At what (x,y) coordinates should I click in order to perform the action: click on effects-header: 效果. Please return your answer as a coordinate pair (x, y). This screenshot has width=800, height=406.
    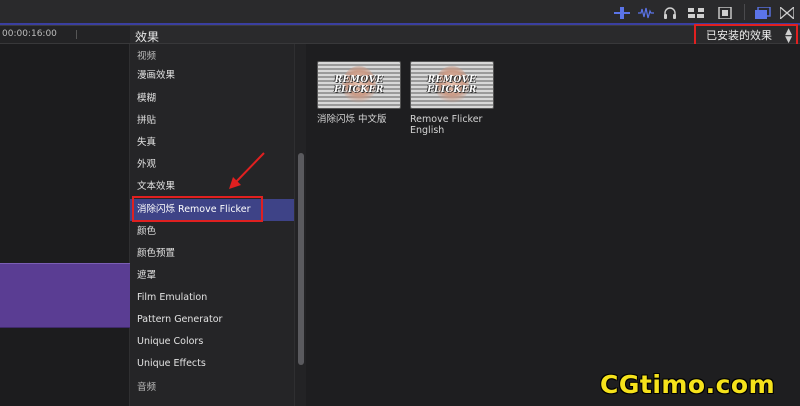
    Looking at the image, I should click on (218, 35).